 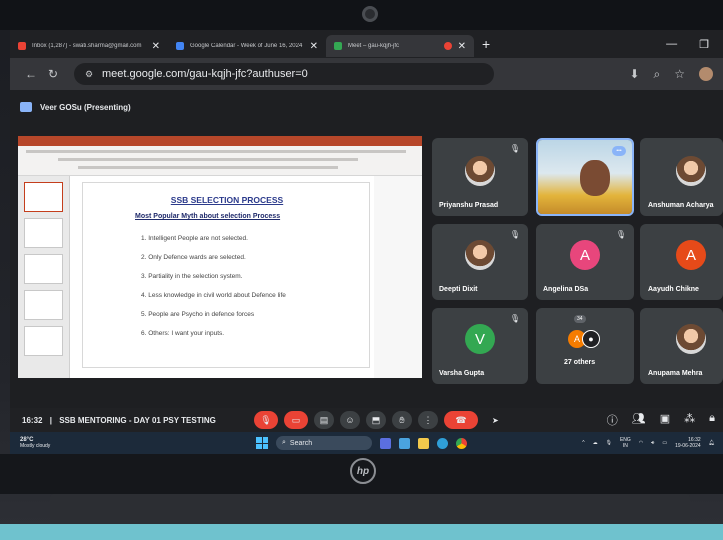 What do you see at coordinates (31, 74) in the screenshot?
I see `back-icon: ←` at bounding box center [31, 74].